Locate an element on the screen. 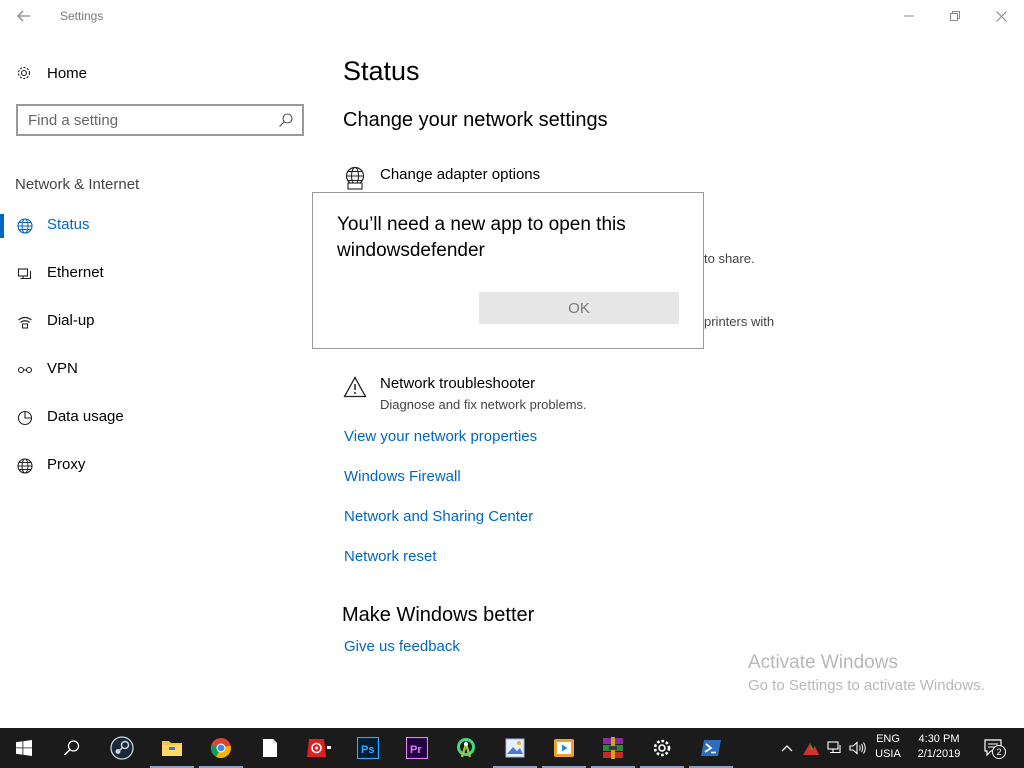 The width and height of the screenshot is (1024, 768). chrome-icon is located at coordinates (220, 748).